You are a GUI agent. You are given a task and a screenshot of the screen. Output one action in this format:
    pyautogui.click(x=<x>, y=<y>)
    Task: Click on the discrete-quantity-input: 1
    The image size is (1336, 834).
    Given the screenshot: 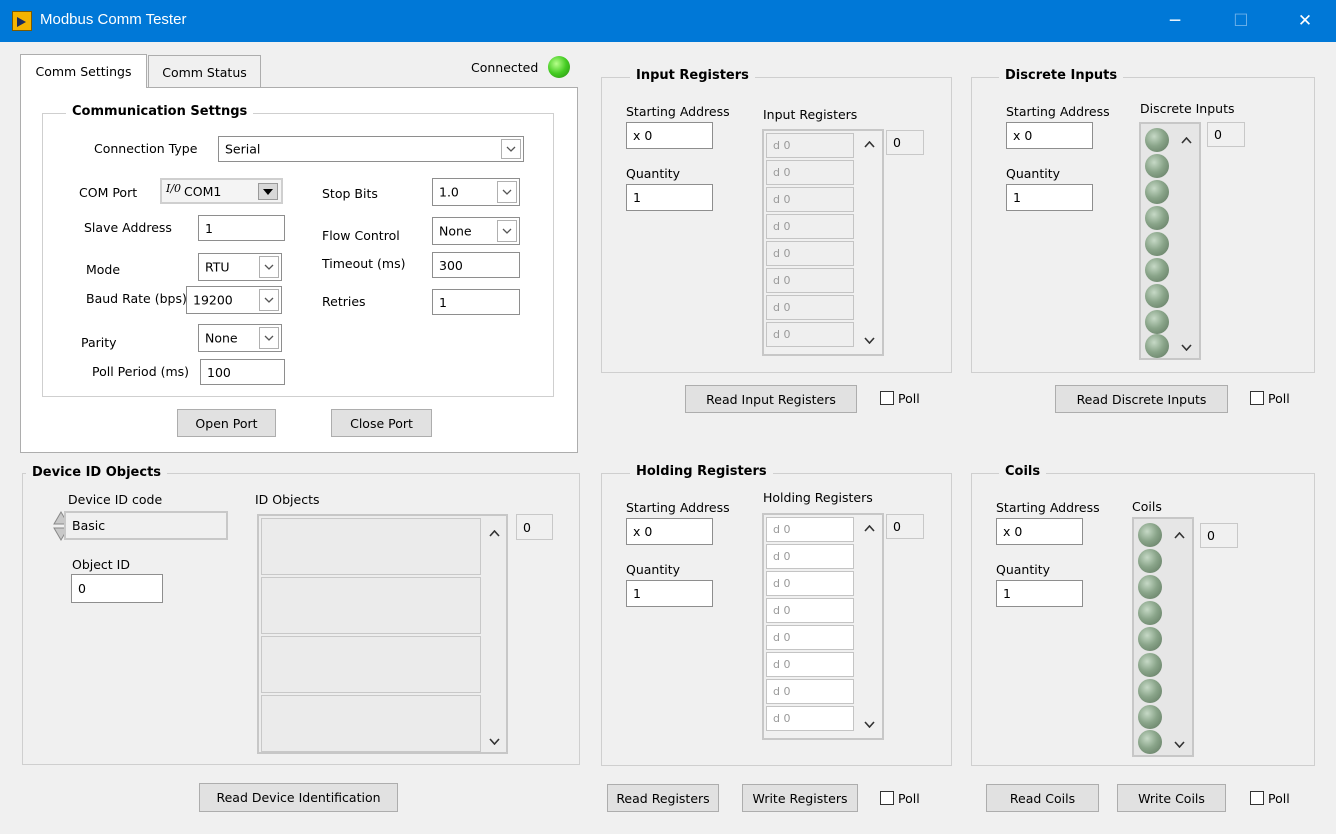 What is the action you would take?
    pyautogui.click(x=1049, y=197)
    